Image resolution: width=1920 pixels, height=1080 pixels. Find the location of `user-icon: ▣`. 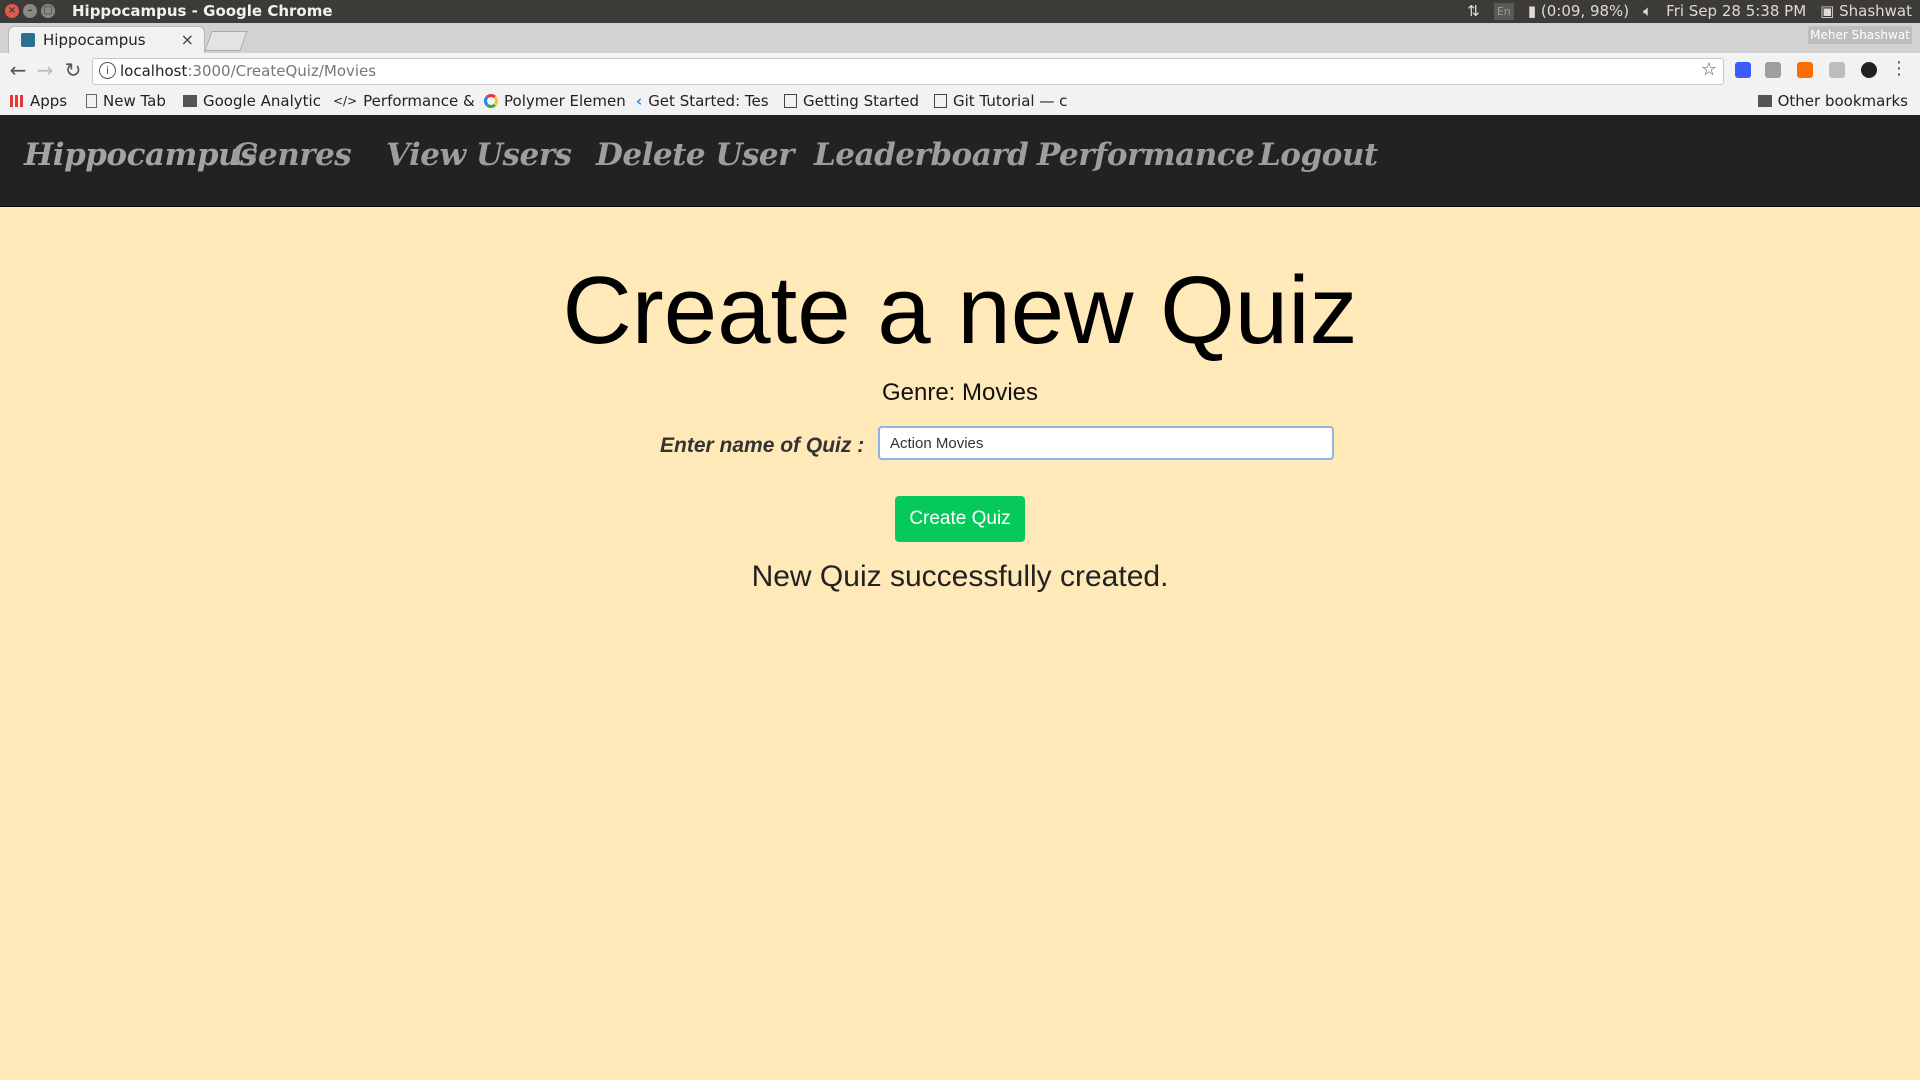

user-icon: ▣ is located at coordinates (1827, 11).